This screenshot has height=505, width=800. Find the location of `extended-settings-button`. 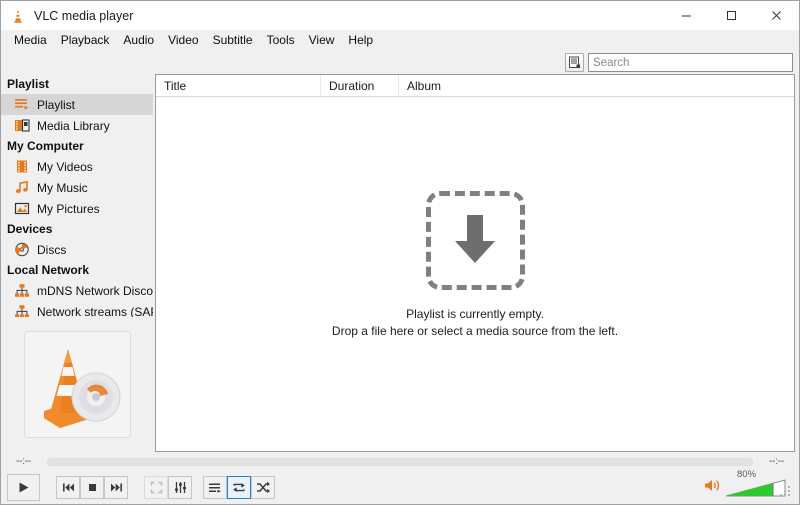

extended-settings-button is located at coordinates (180, 487).